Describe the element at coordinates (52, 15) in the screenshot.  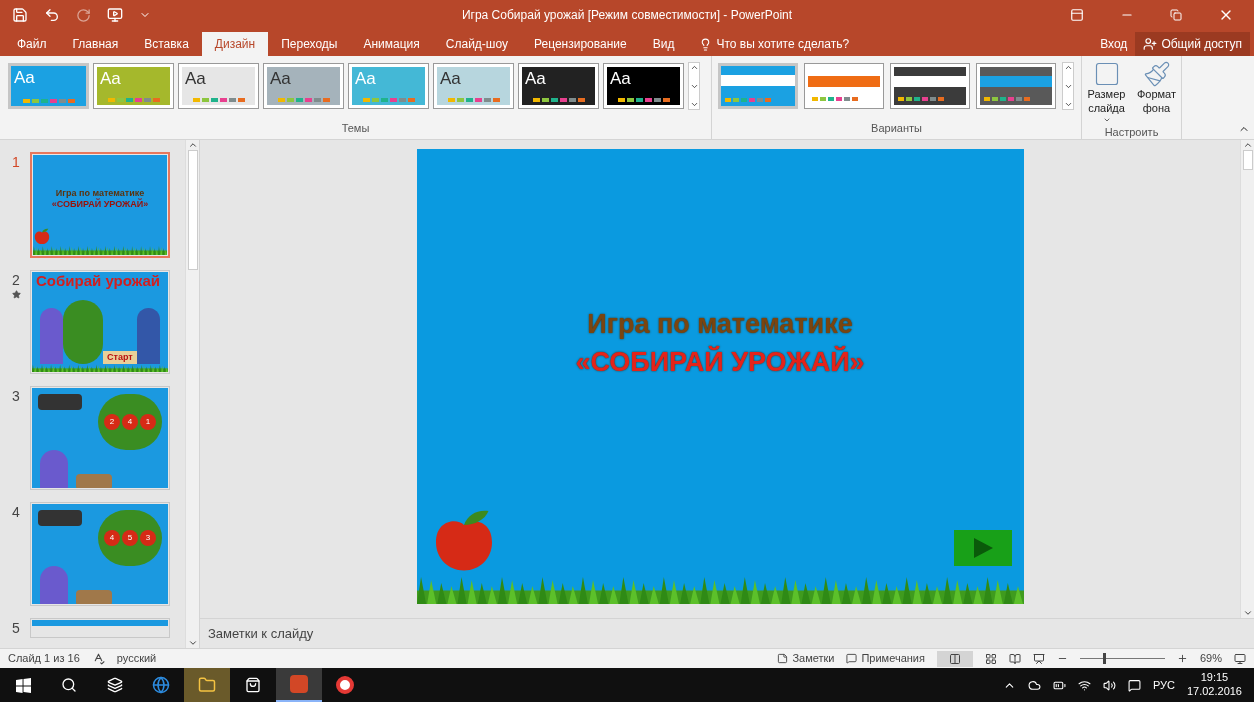
I see `undo-icon` at that location.